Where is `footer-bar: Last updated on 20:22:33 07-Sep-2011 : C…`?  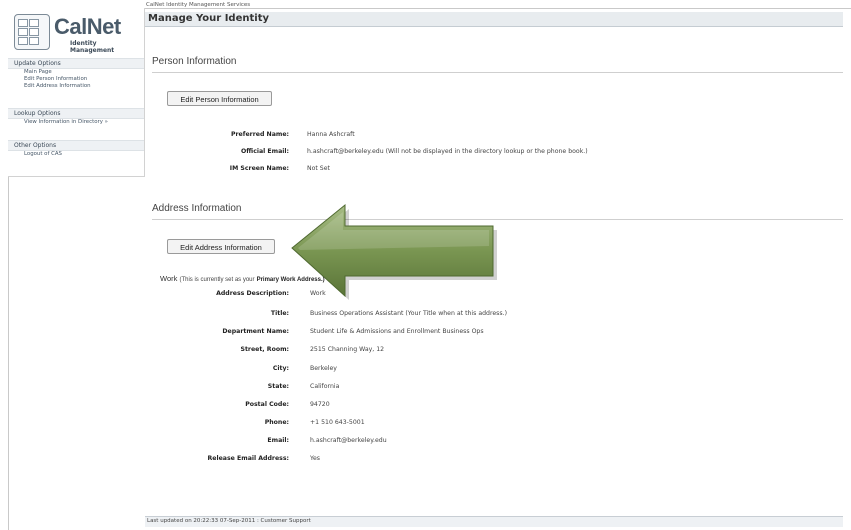
footer-bar: Last updated on 20:22:33 07-Sep-2011 : C… is located at coordinates (494, 521).